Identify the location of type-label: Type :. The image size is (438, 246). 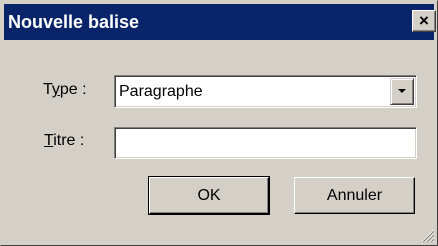
(65, 89).